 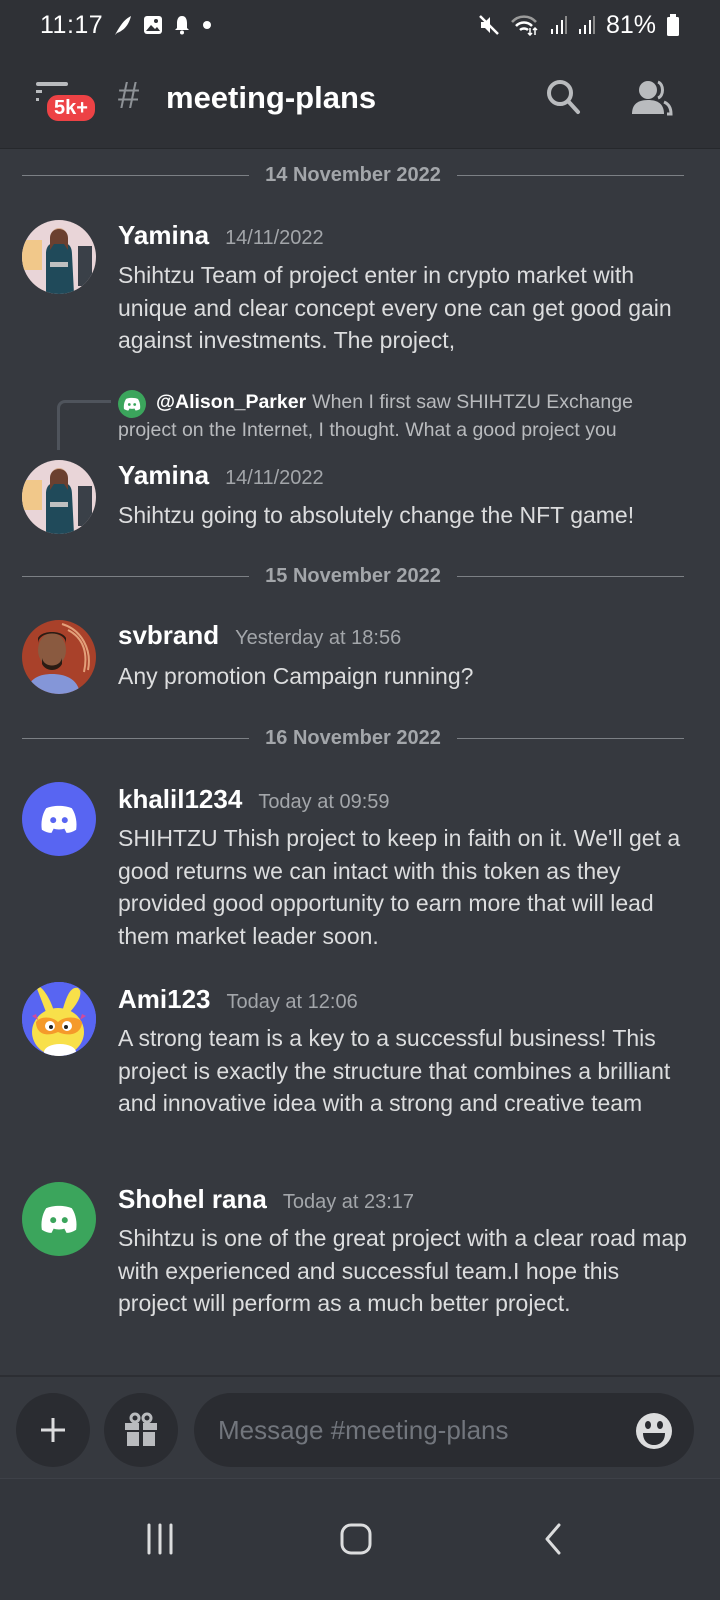 What do you see at coordinates (525, 25) in the screenshot?
I see `wifi-icon` at bounding box center [525, 25].